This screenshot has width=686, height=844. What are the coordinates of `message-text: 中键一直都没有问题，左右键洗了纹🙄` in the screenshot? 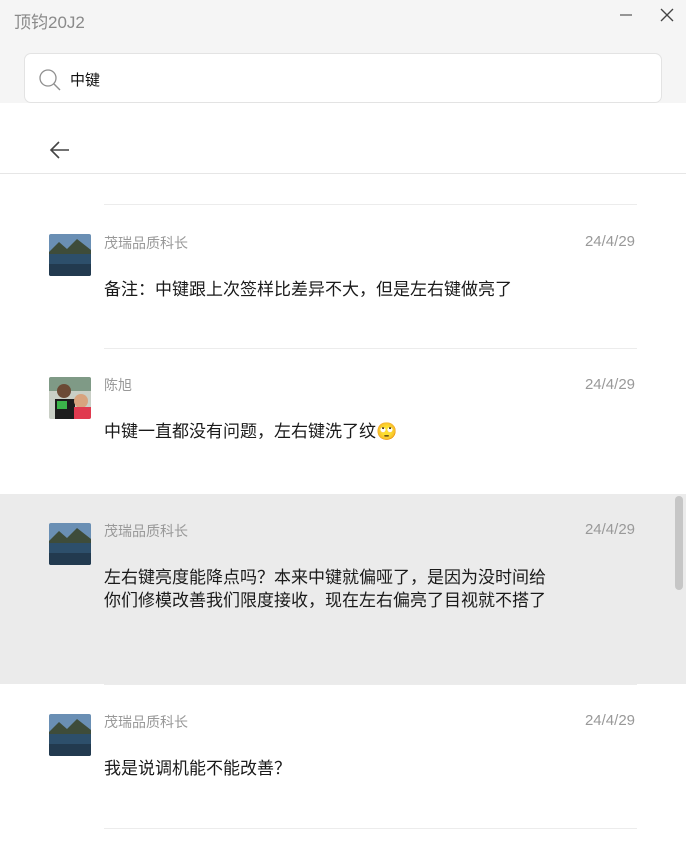 It's located at (327, 431).